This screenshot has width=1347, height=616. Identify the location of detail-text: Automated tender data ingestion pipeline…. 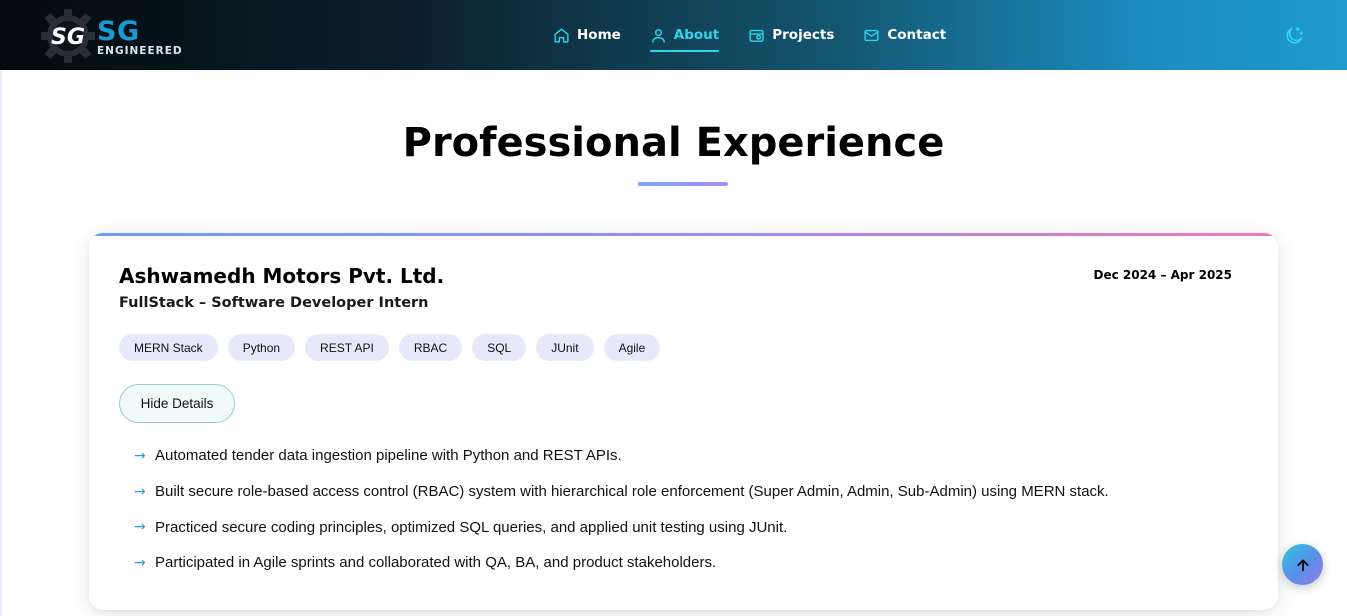
(388, 456).